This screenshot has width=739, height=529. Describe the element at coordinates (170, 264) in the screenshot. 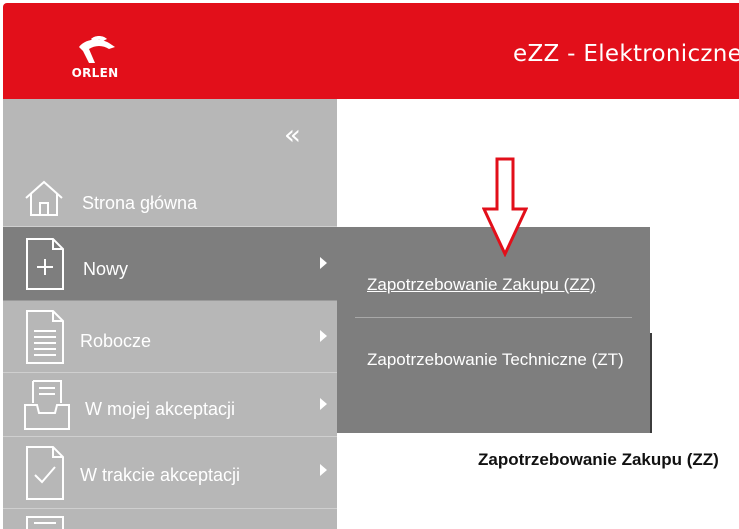

I see `sidebar-item-new: Nowy` at that location.